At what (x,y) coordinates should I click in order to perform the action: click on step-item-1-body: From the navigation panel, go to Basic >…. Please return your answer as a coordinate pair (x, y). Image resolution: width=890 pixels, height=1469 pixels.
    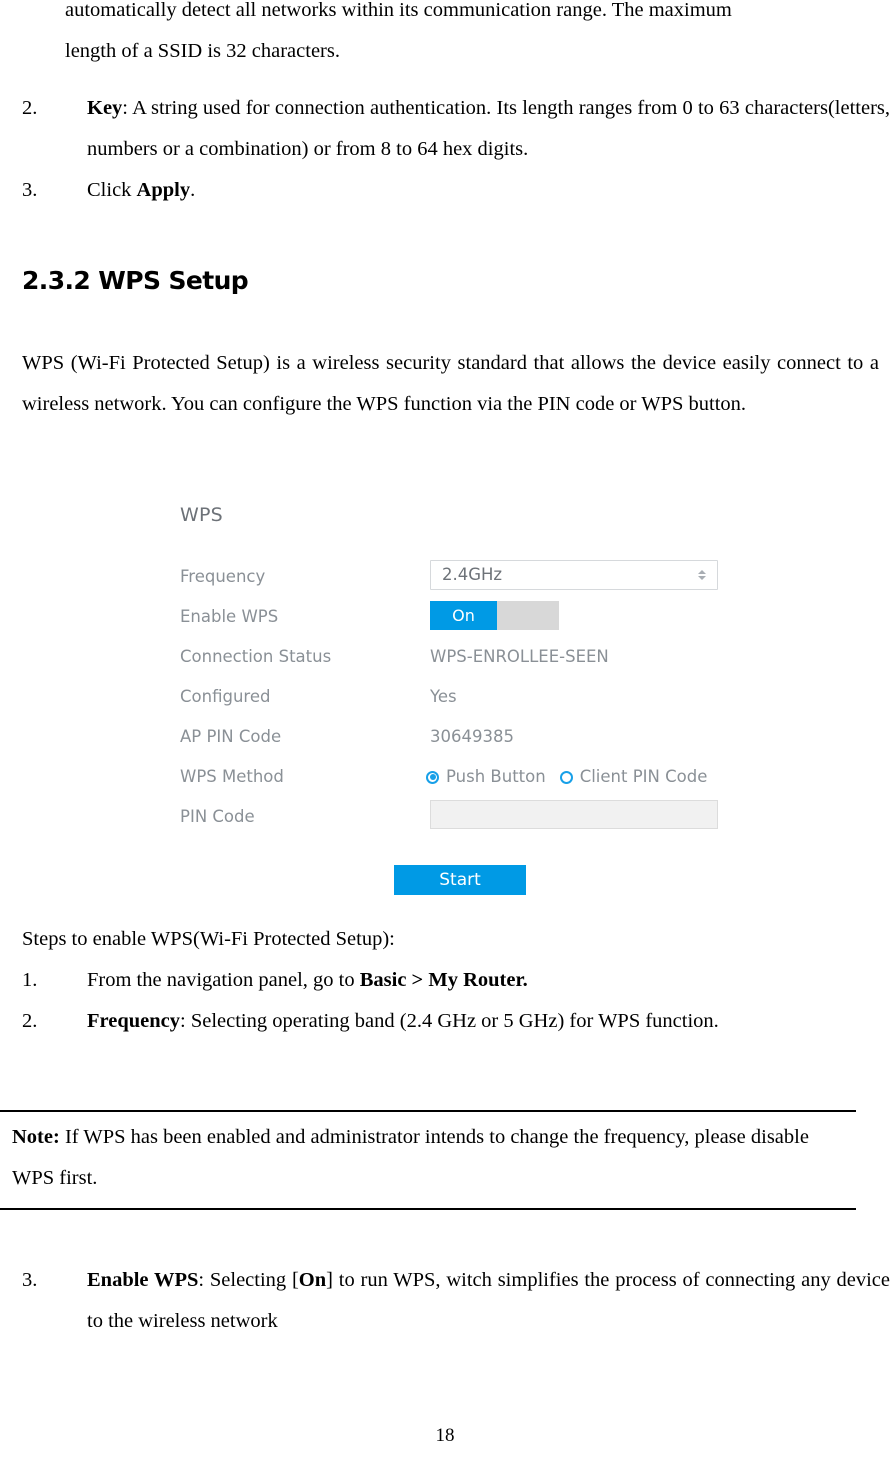
    Looking at the image, I should click on (488, 980).